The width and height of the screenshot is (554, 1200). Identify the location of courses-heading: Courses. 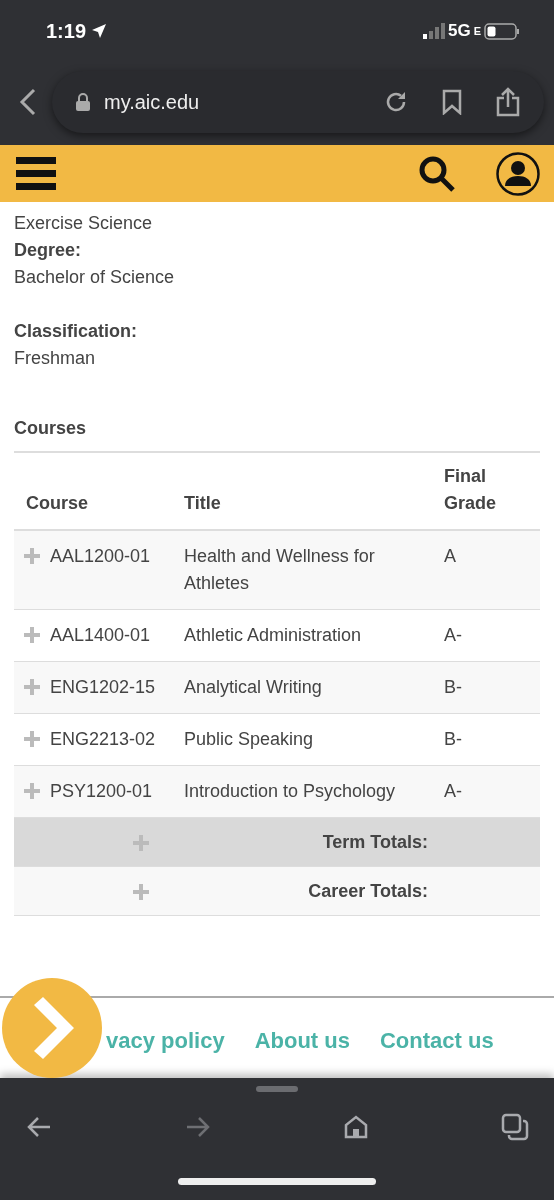
(277, 430).